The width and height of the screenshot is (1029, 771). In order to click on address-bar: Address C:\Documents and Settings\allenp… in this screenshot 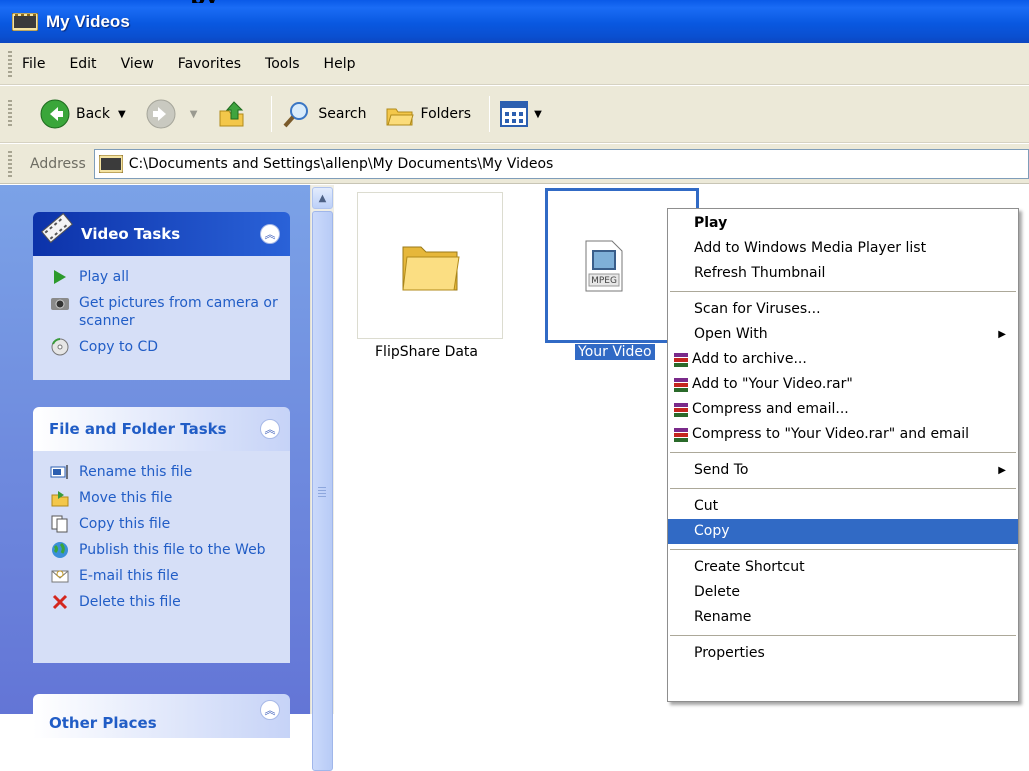, I will do `click(514, 164)`.